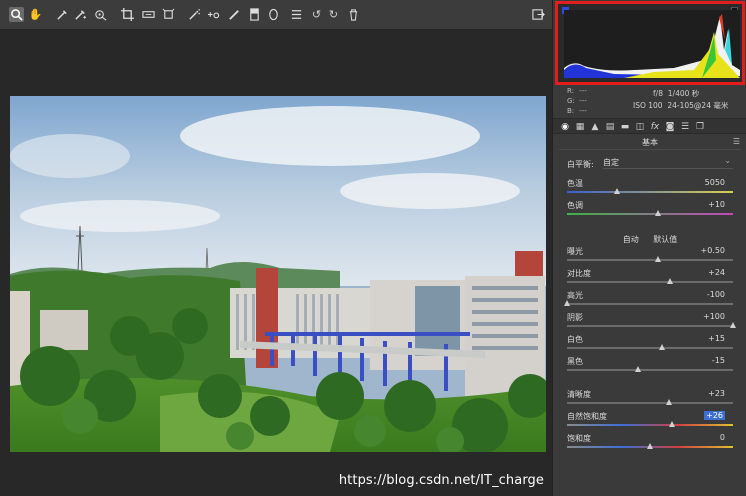 The image size is (746, 496). Describe the element at coordinates (718, 360) in the screenshot. I see `slider-value: -15` at that location.